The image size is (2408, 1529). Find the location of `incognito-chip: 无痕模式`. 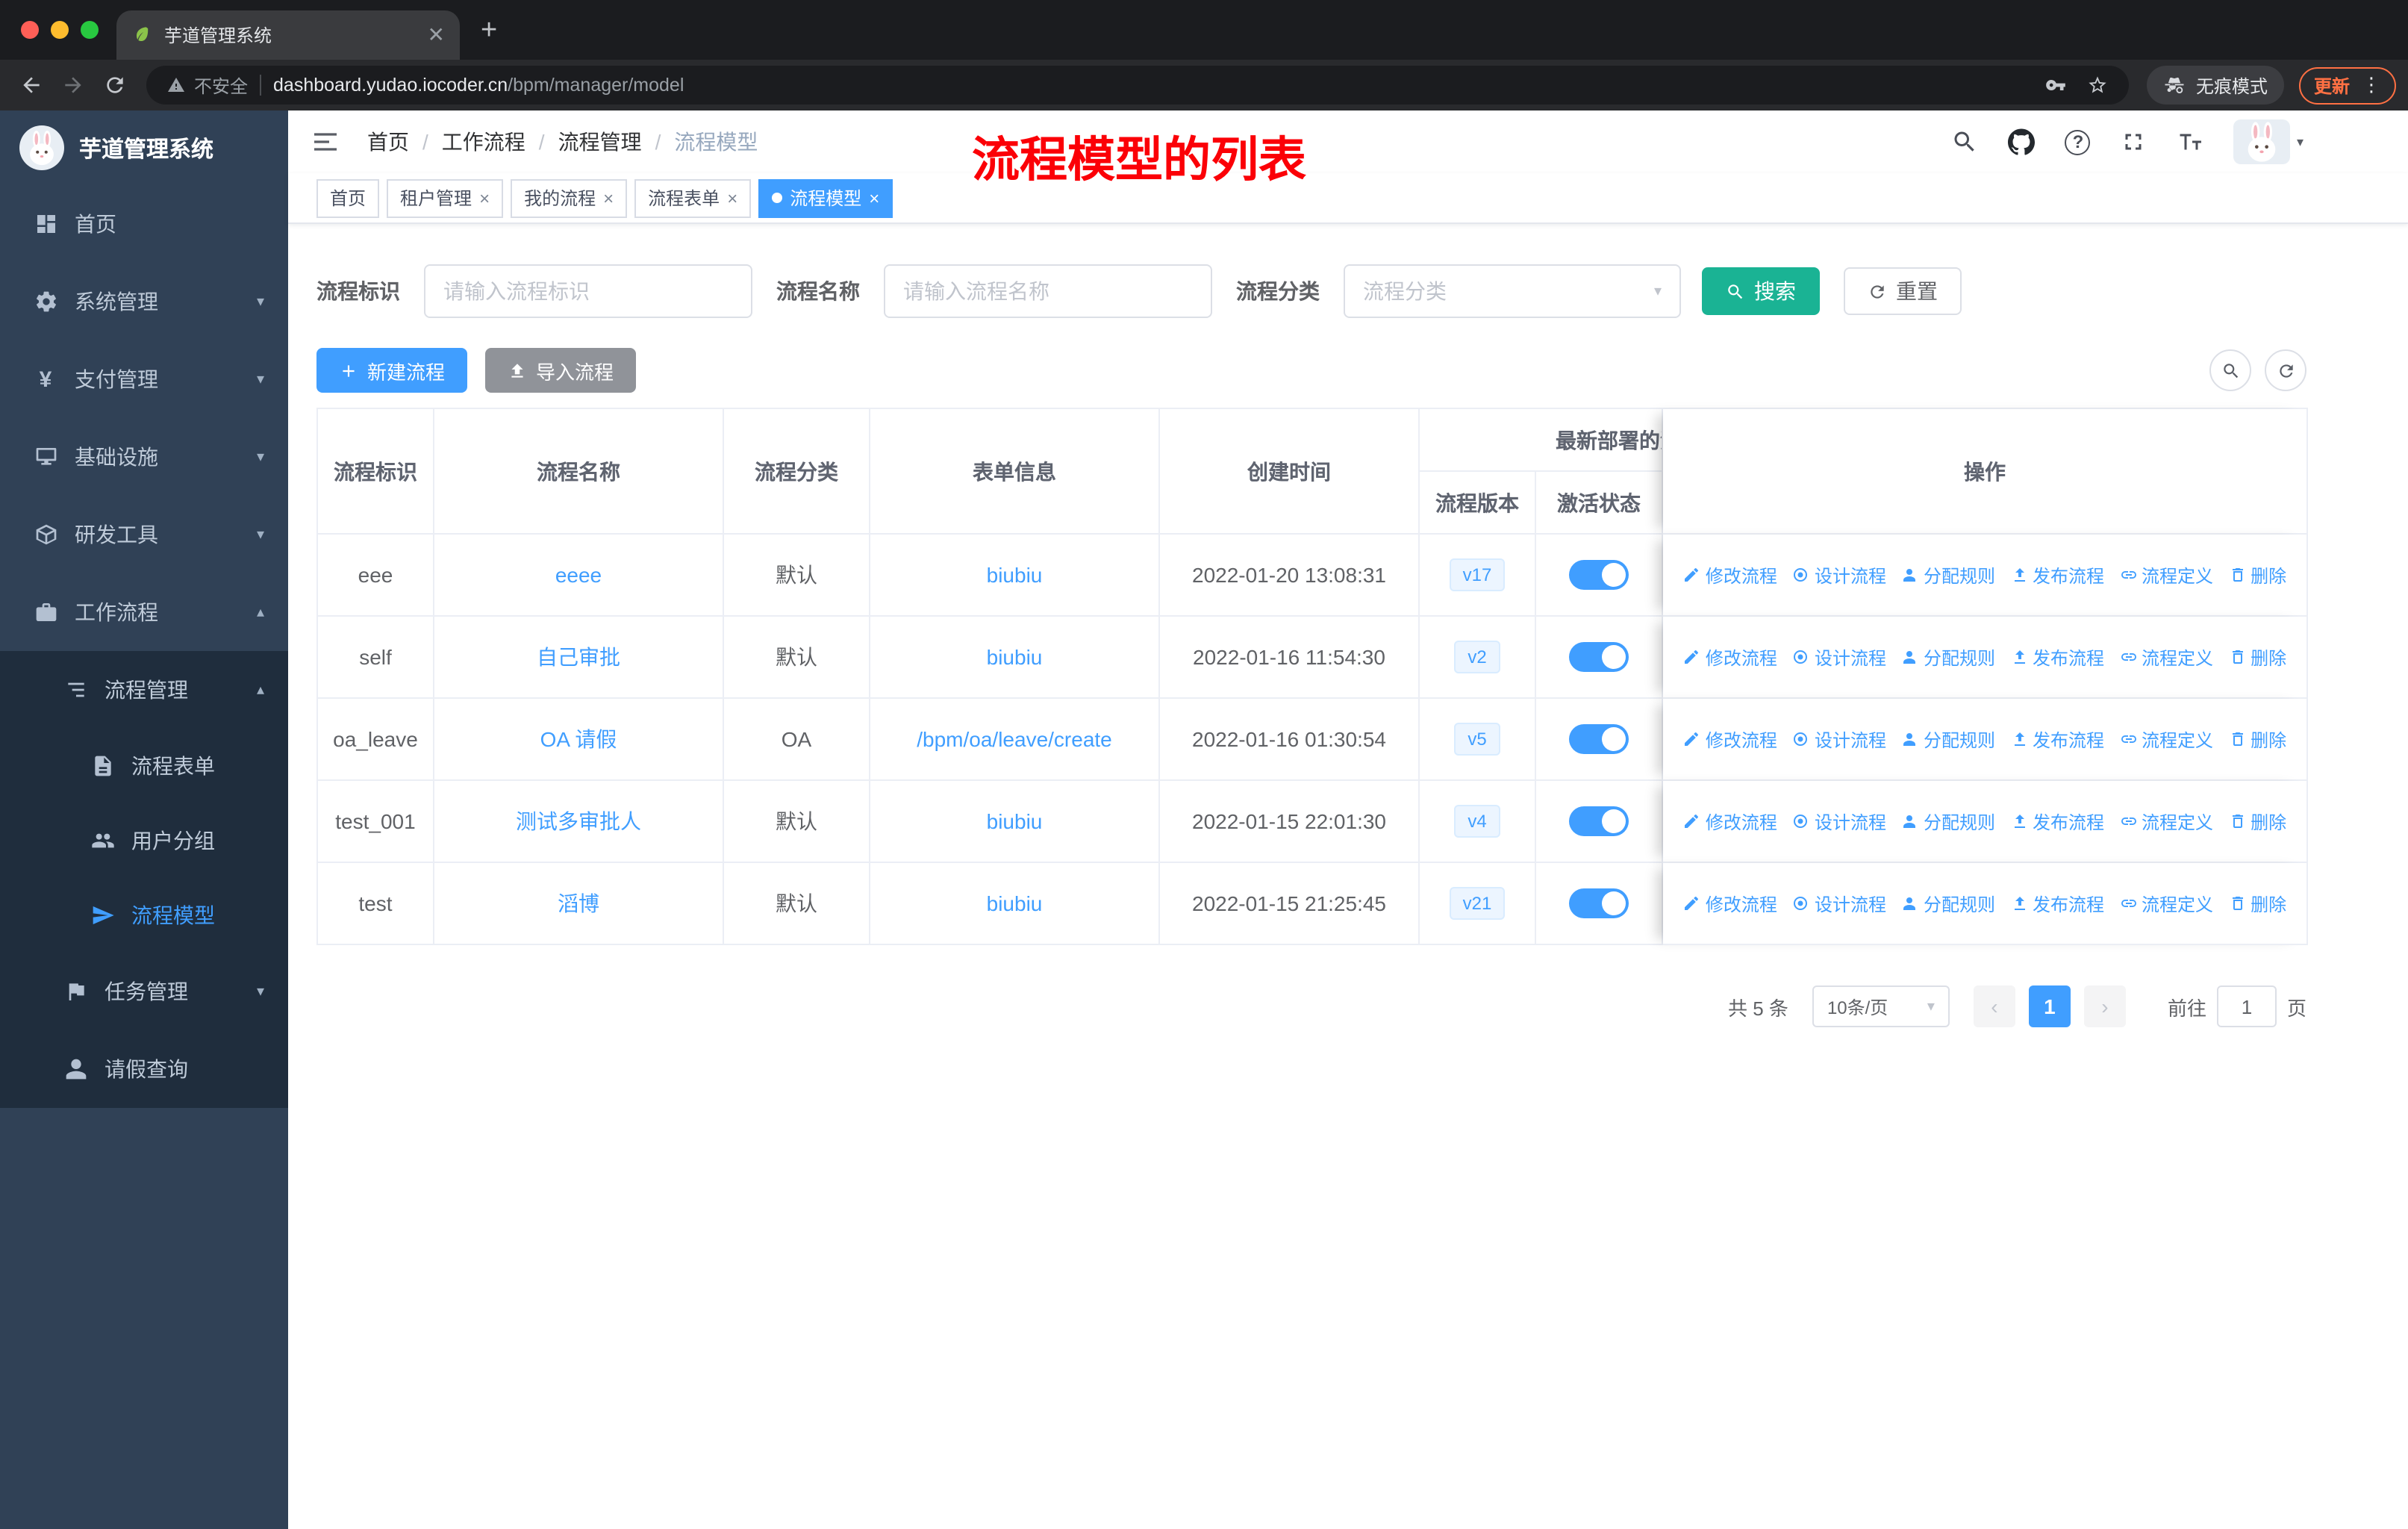

incognito-chip: 无痕模式 is located at coordinates (2215, 85).